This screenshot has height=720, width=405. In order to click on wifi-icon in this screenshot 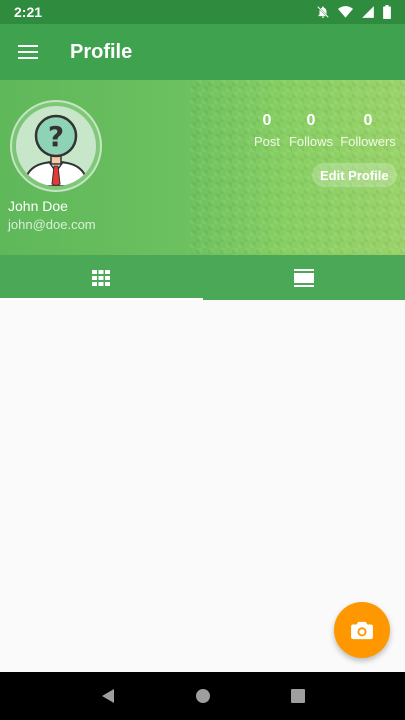, I will do `click(345, 12)`.